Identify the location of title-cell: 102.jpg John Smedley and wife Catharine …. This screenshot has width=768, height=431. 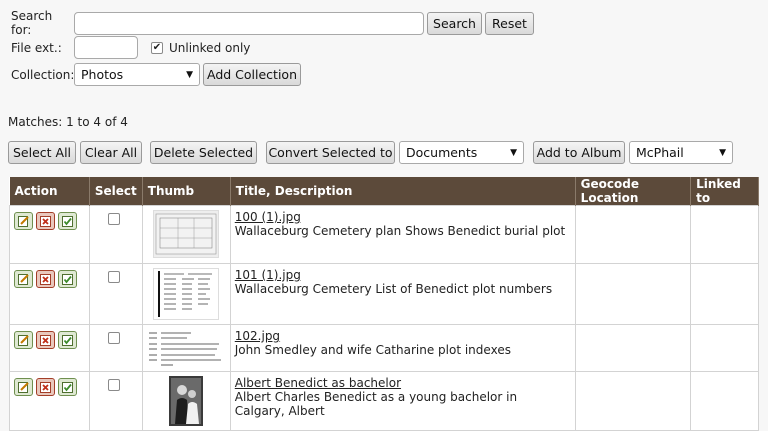
(402, 348).